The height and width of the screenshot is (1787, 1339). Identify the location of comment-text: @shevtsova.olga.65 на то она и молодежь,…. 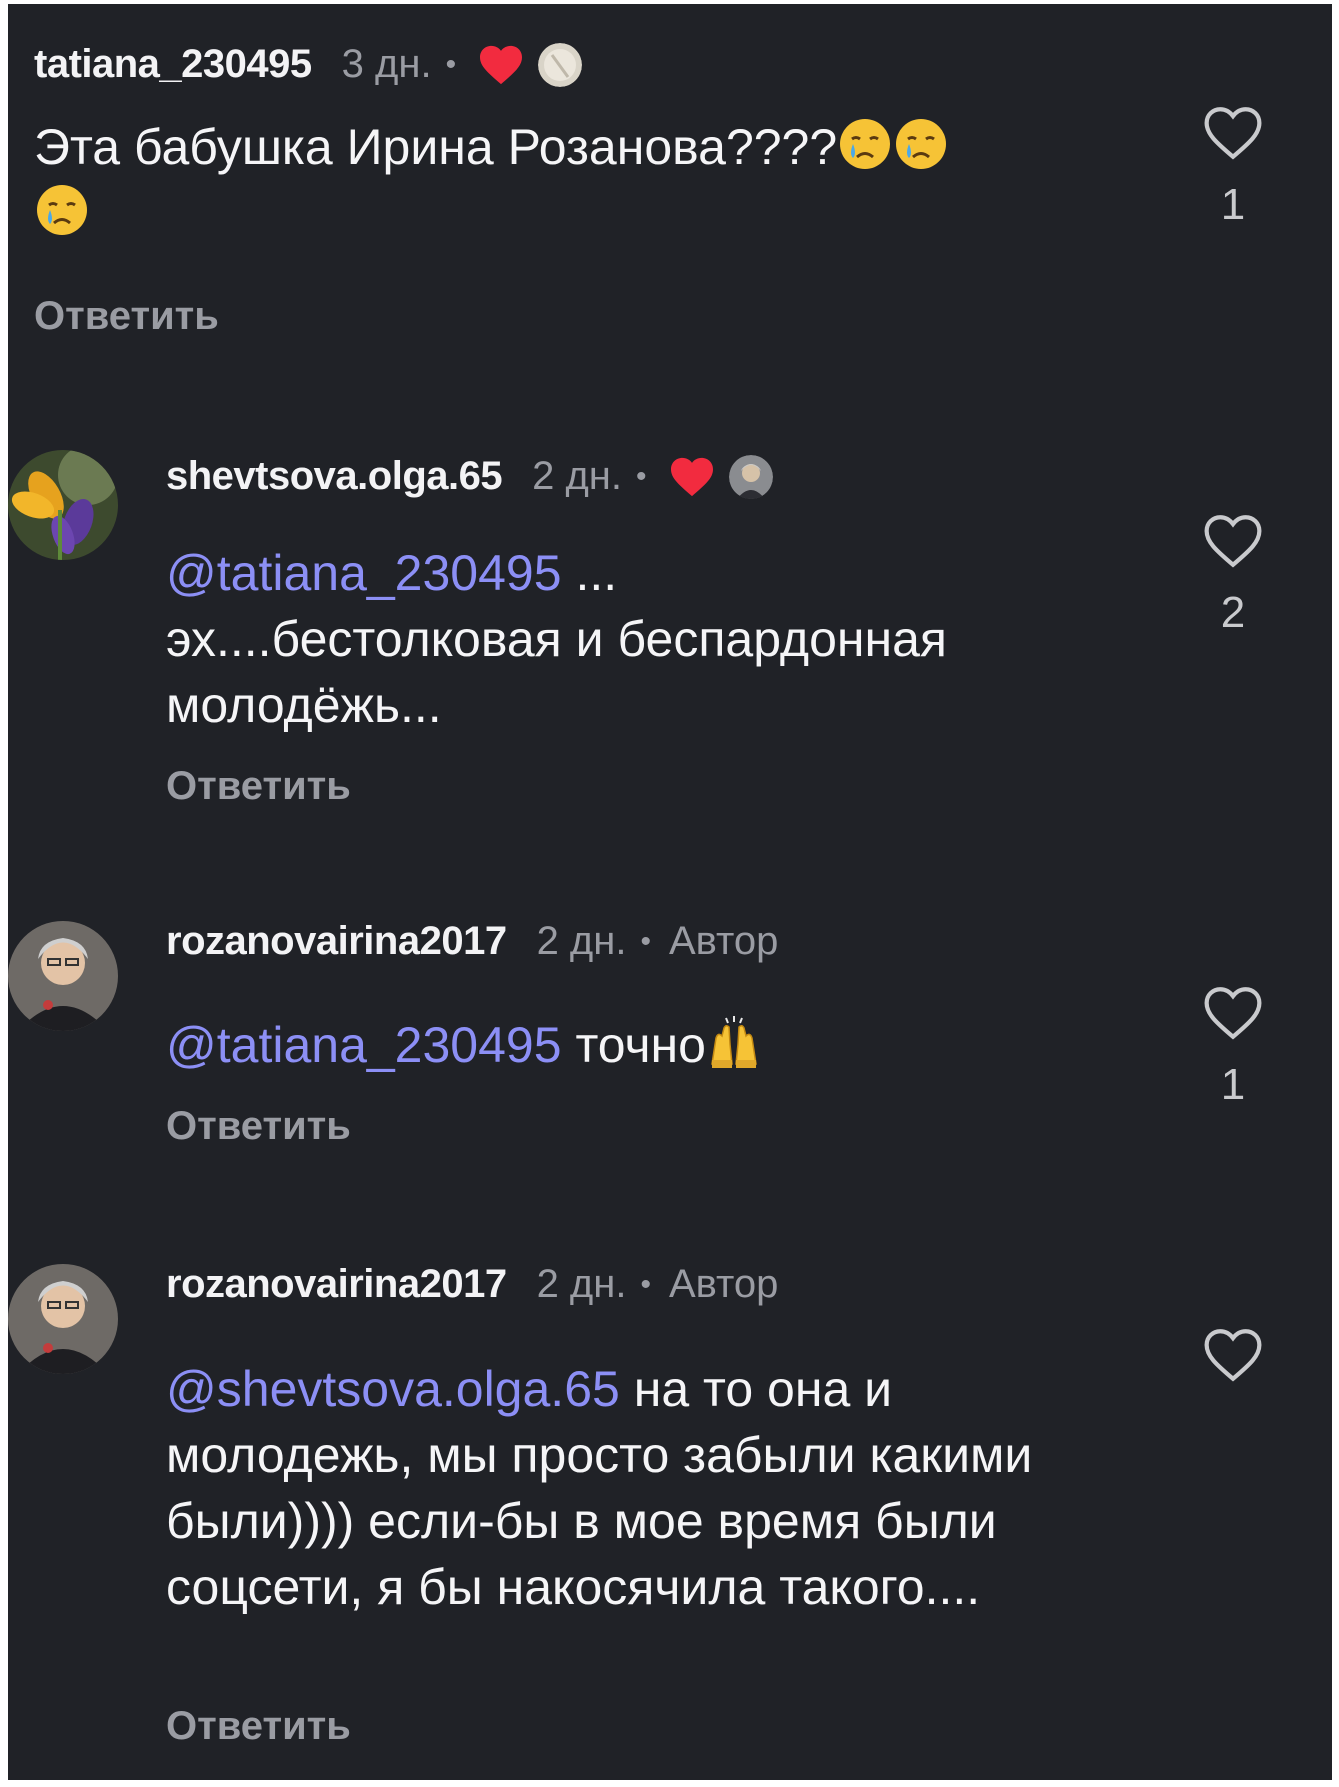
(631, 1488).